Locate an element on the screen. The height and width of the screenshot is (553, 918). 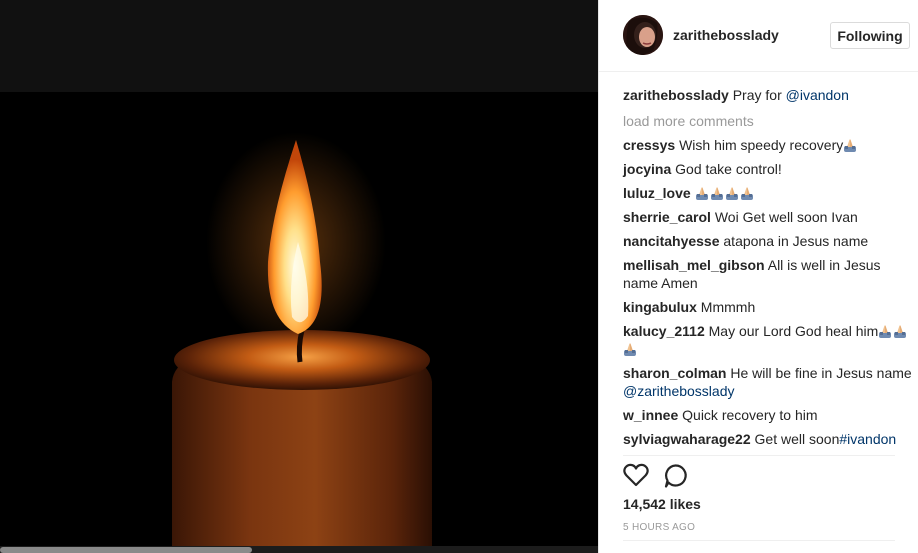
comment-username: sylviagwaharage22 is located at coordinates (687, 439).